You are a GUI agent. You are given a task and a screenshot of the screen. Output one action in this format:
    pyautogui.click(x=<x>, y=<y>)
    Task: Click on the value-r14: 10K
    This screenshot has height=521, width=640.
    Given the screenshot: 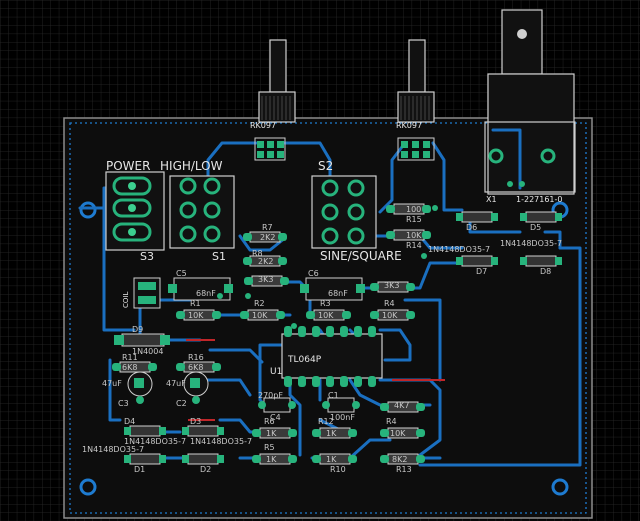 What is the action you would take?
    pyautogui.click(x=414, y=235)
    